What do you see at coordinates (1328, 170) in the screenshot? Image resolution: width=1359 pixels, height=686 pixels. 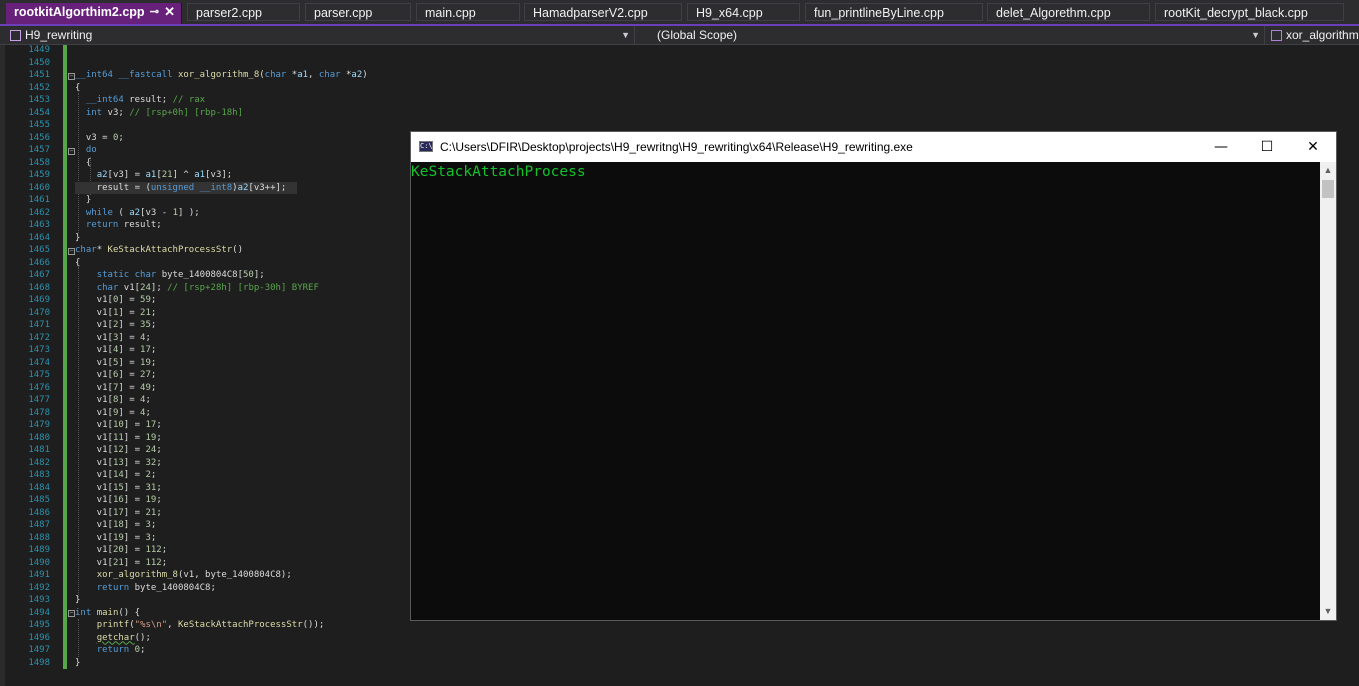 I see `scroll-up-icon: ▲` at bounding box center [1328, 170].